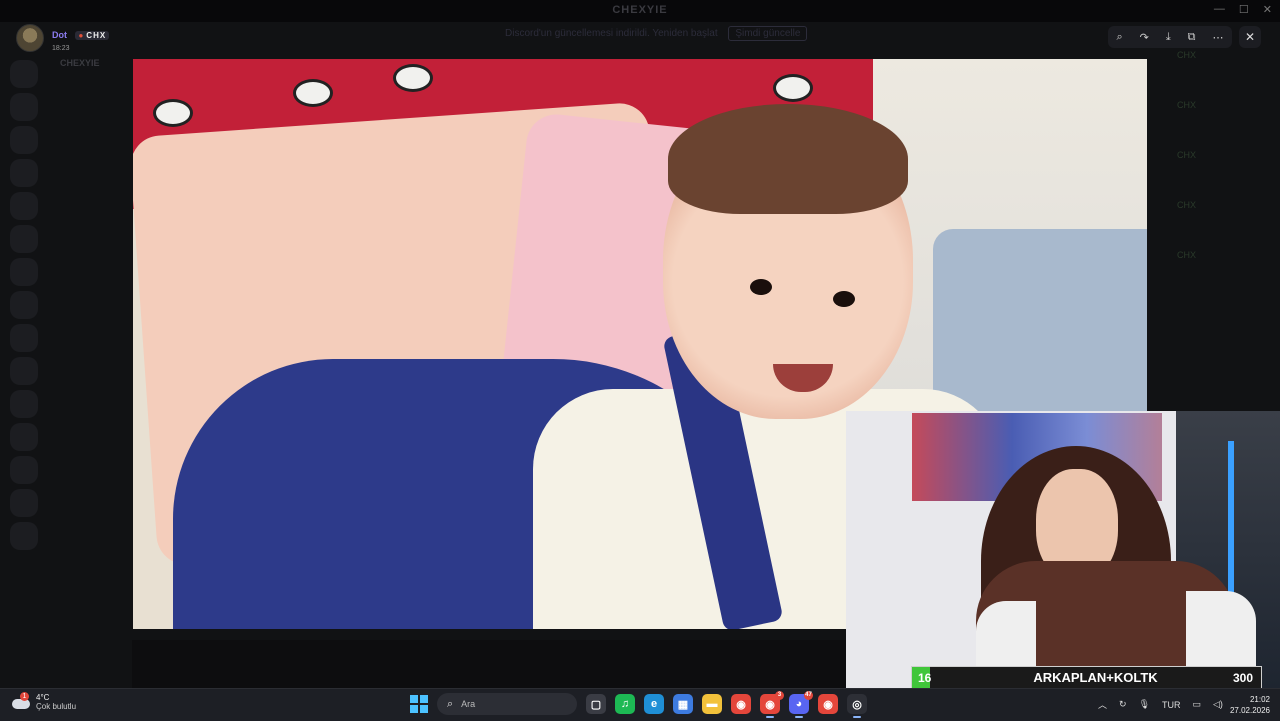 This screenshot has height=721, width=1280. I want to click on obs-icon: ◎, so click(857, 706).